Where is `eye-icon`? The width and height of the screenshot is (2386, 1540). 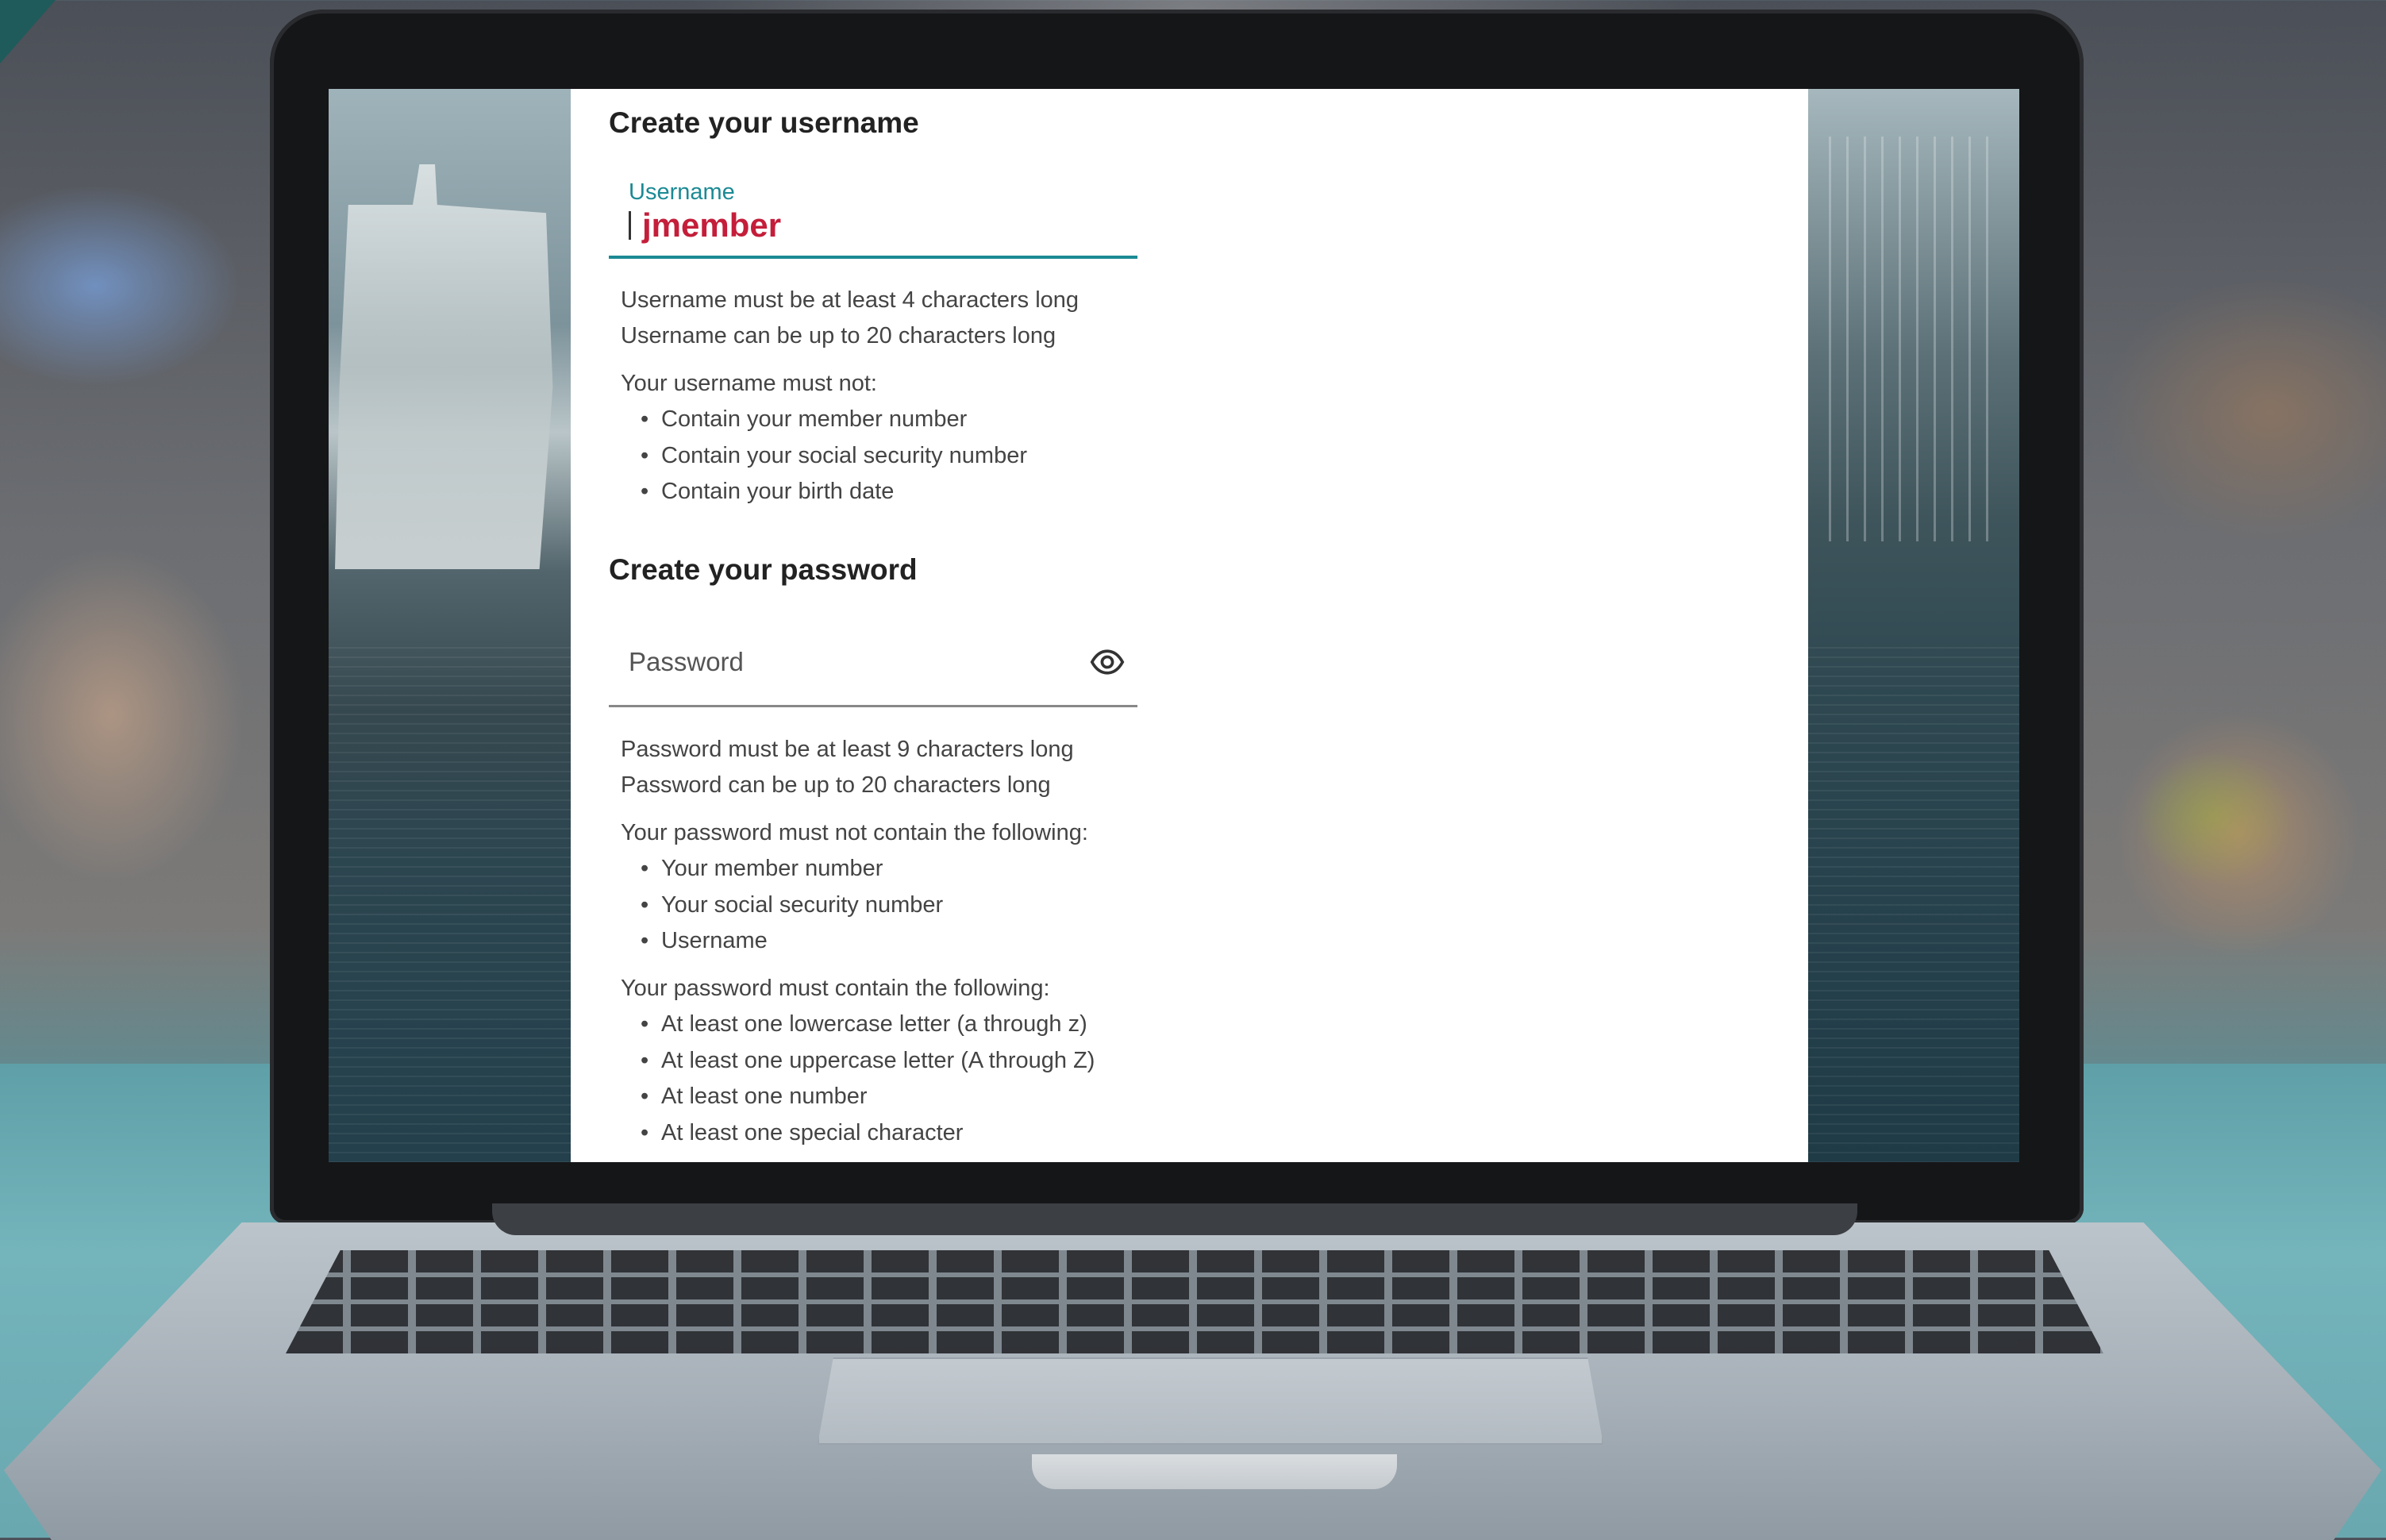 eye-icon is located at coordinates (1107, 662).